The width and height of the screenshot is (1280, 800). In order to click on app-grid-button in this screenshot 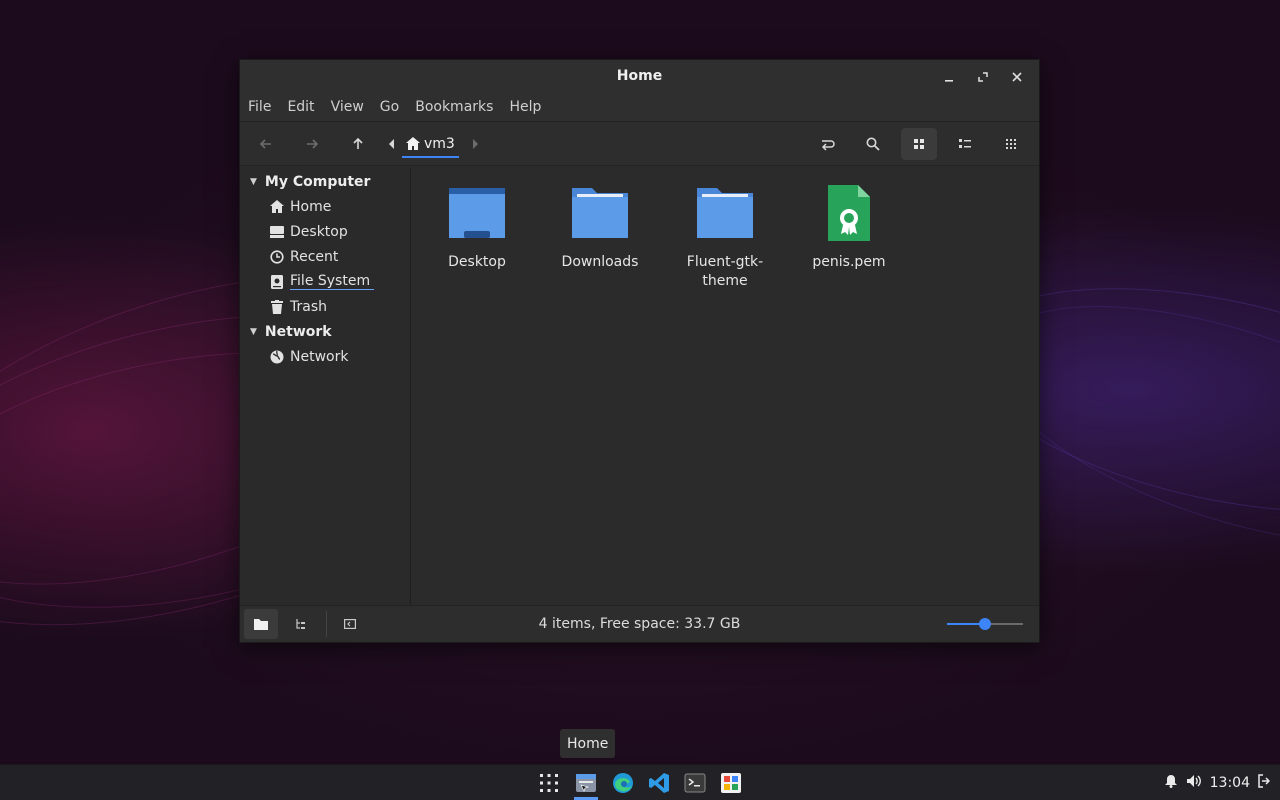, I will do `click(549, 783)`.